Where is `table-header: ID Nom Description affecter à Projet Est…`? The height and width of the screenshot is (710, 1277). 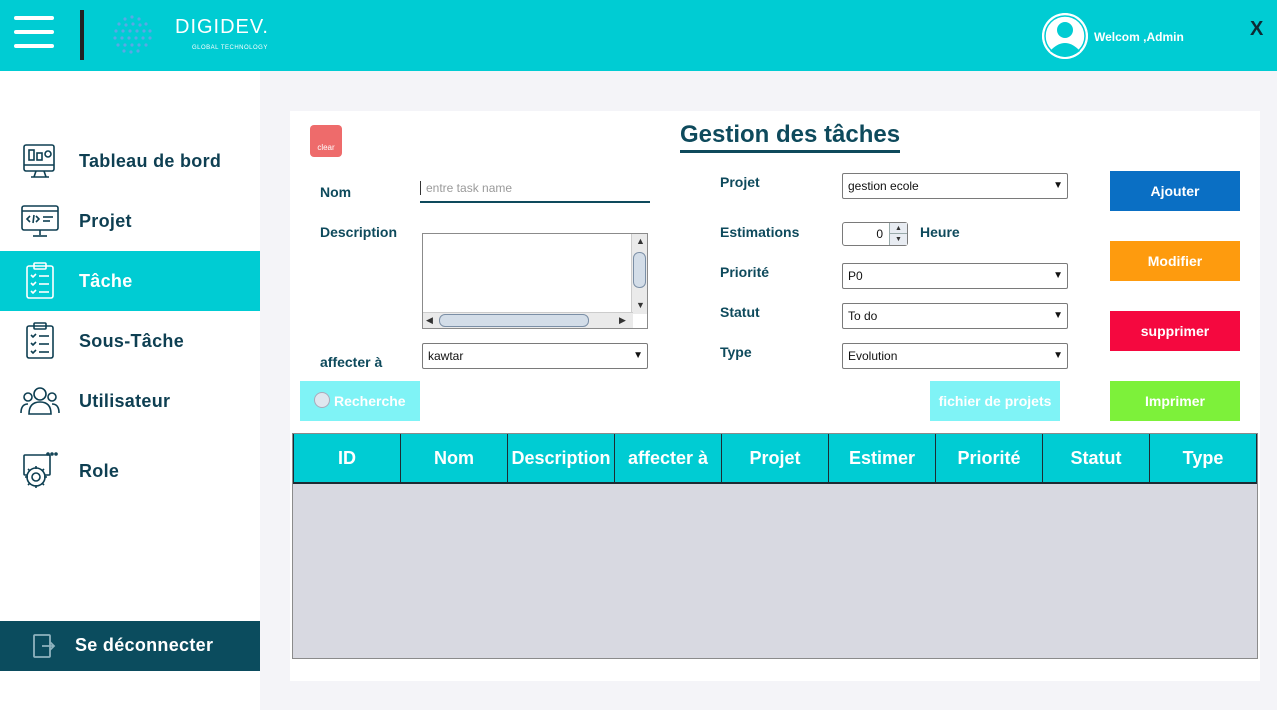
table-header: ID Nom Description affecter à Projet Est… is located at coordinates (775, 459).